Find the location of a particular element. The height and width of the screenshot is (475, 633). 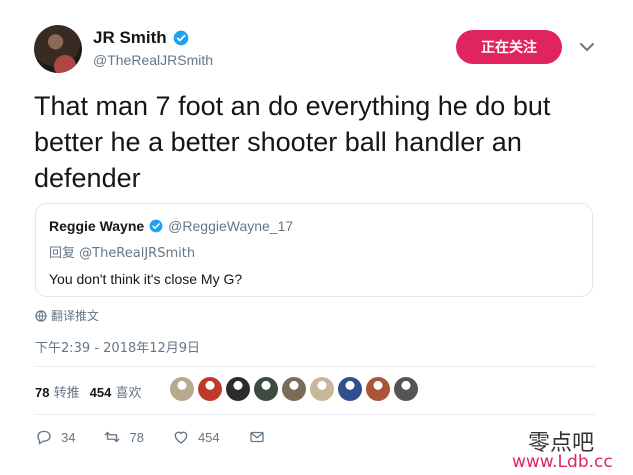

tweet-actions: 34 78 454 is located at coordinates (164, 437).